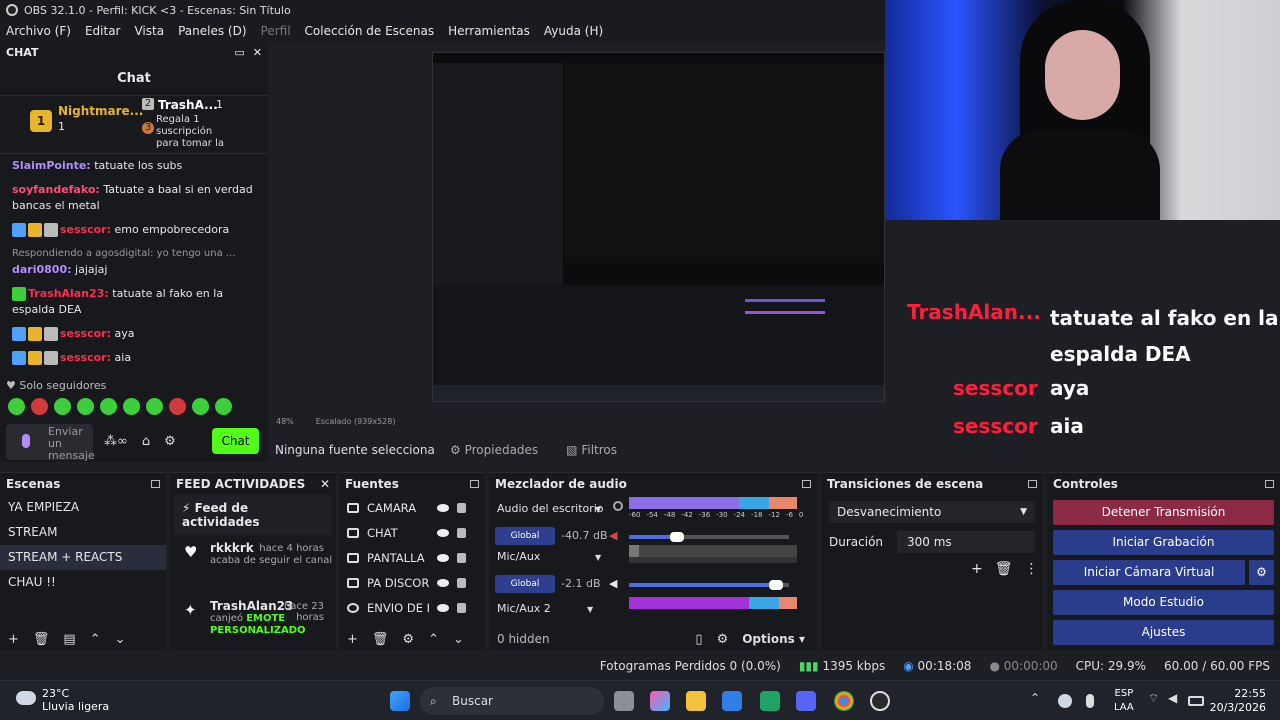 Image resolution: width=1280 pixels, height=720 pixels. What do you see at coordinates (966, 542) in the screenshot?
I see `duration-input: 300 ms` at bounding box center [966, 542].